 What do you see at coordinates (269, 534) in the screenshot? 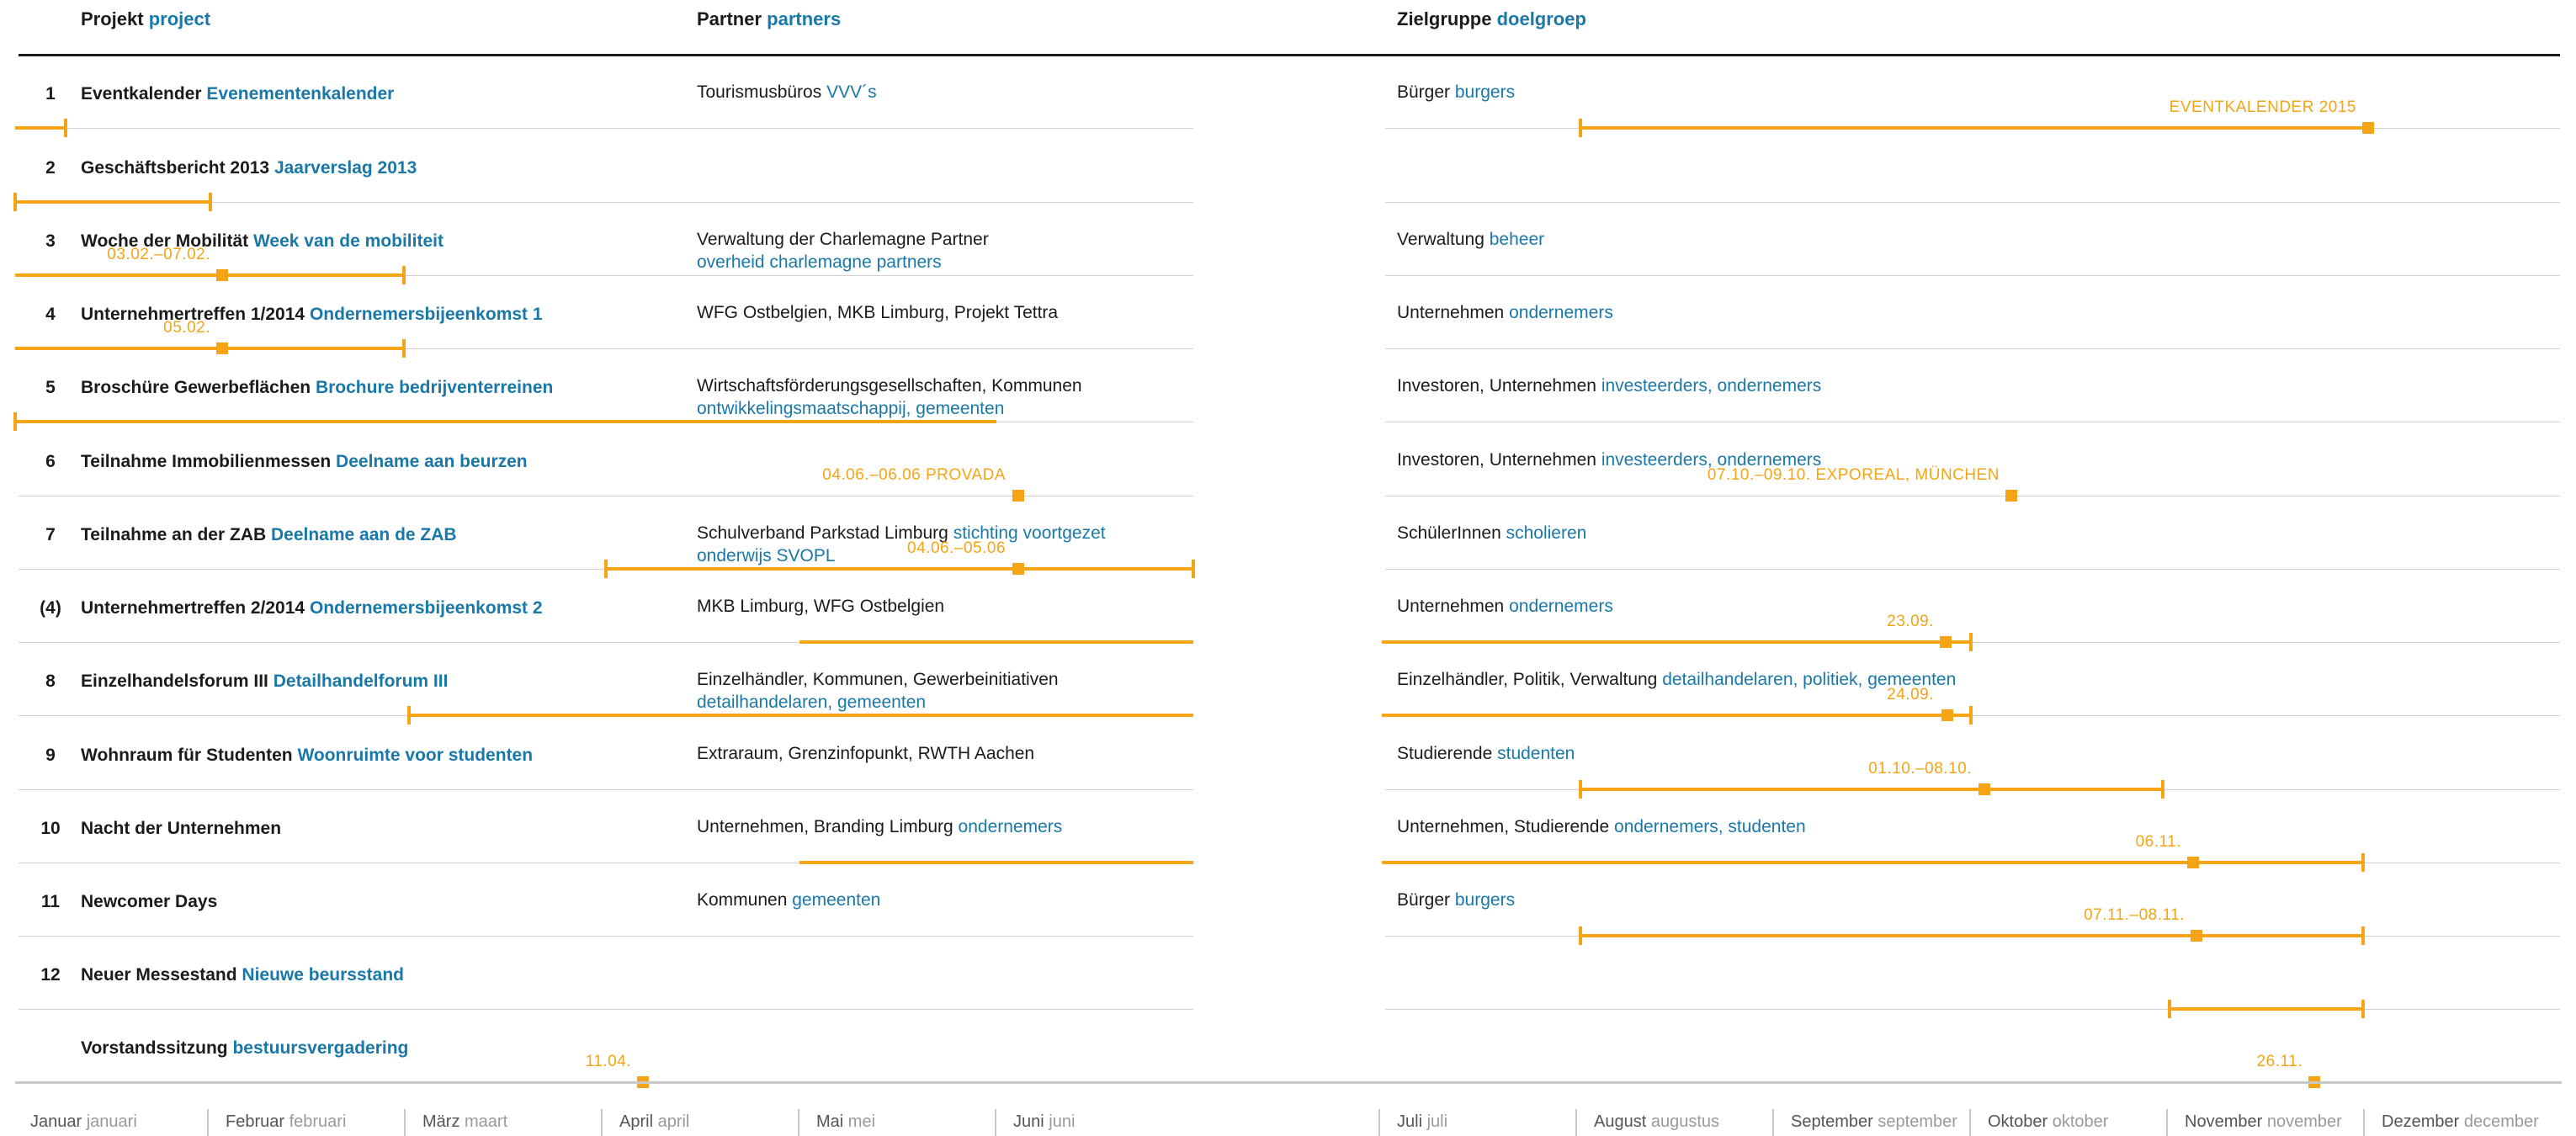
I see `project-name: Teilnahme an der ZAB Deelname aan de ZAB` at bounding box center [269, 534].